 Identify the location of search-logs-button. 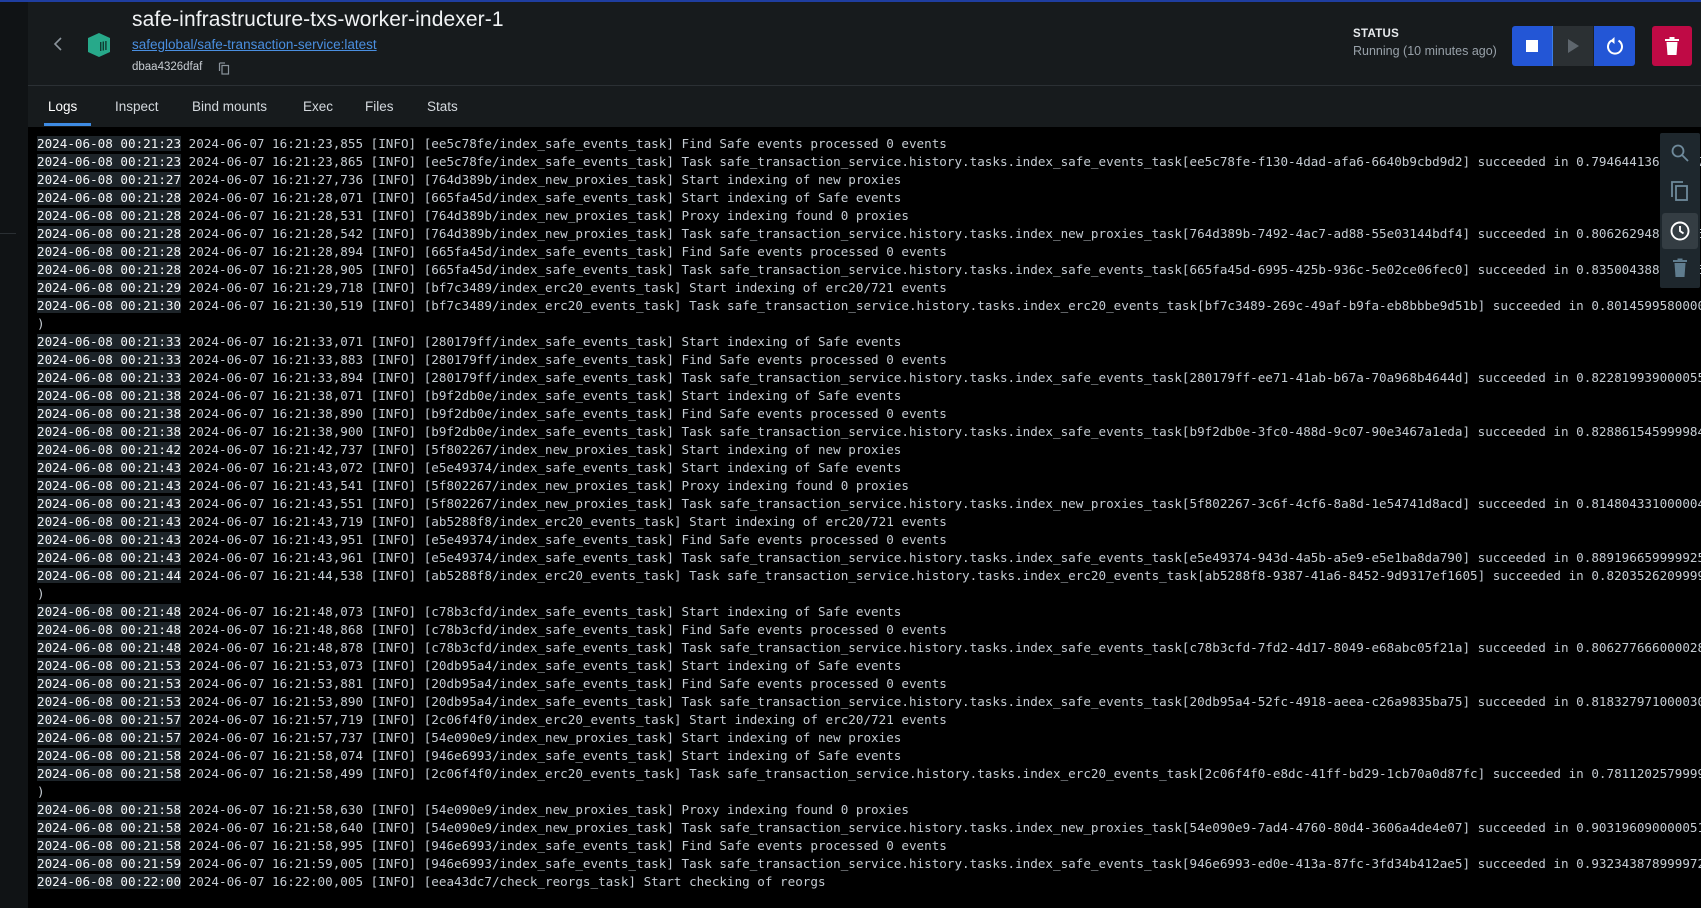
(1680, 153).